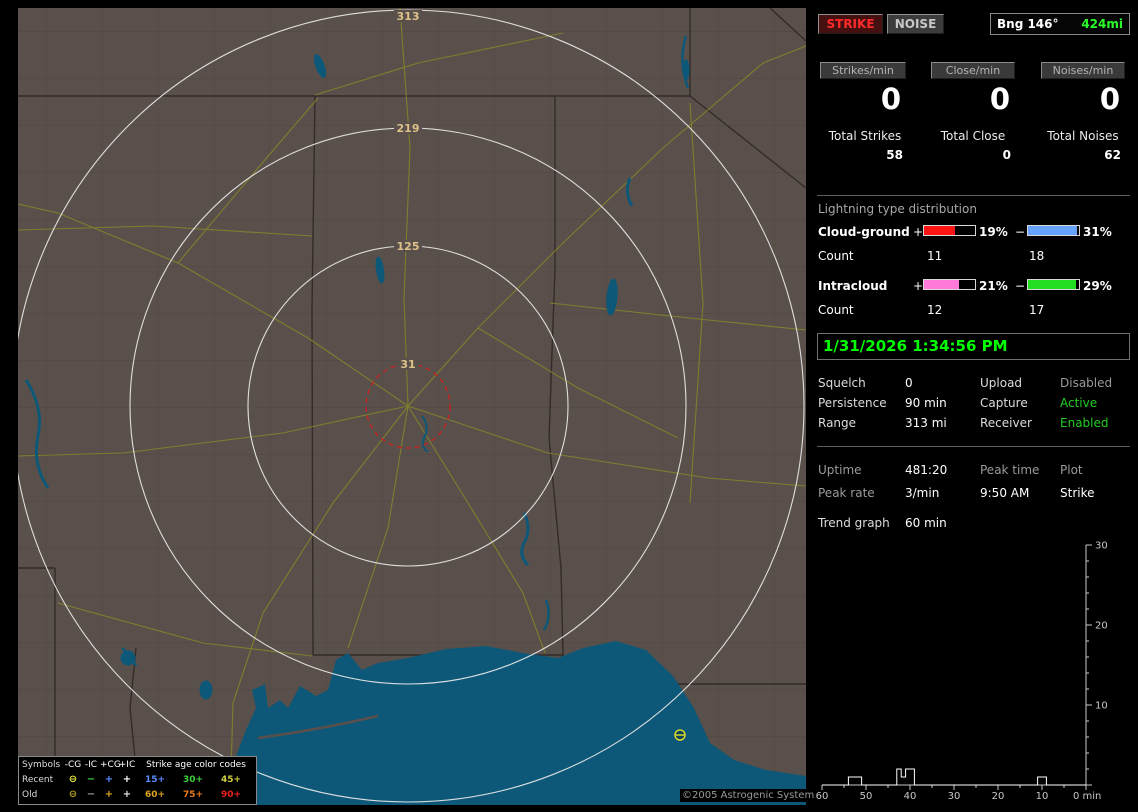 The width and height of the screenshot is (1138, 812). I want to click on noises-per-min-value: 0, so click(1109, 99).